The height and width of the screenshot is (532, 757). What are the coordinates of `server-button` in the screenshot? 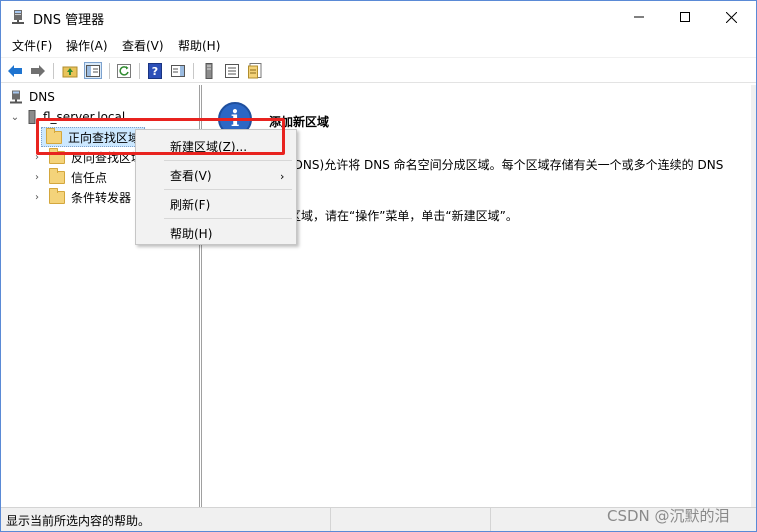 It's located at (209, 70).